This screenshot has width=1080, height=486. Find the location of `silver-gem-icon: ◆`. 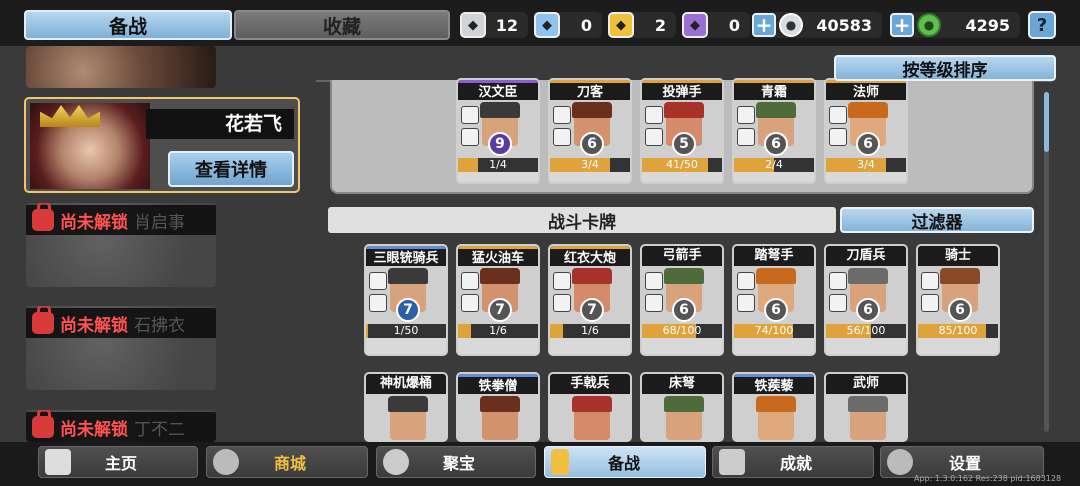

silver-gem-icon: ◆ is located at coordinates (473, 25).